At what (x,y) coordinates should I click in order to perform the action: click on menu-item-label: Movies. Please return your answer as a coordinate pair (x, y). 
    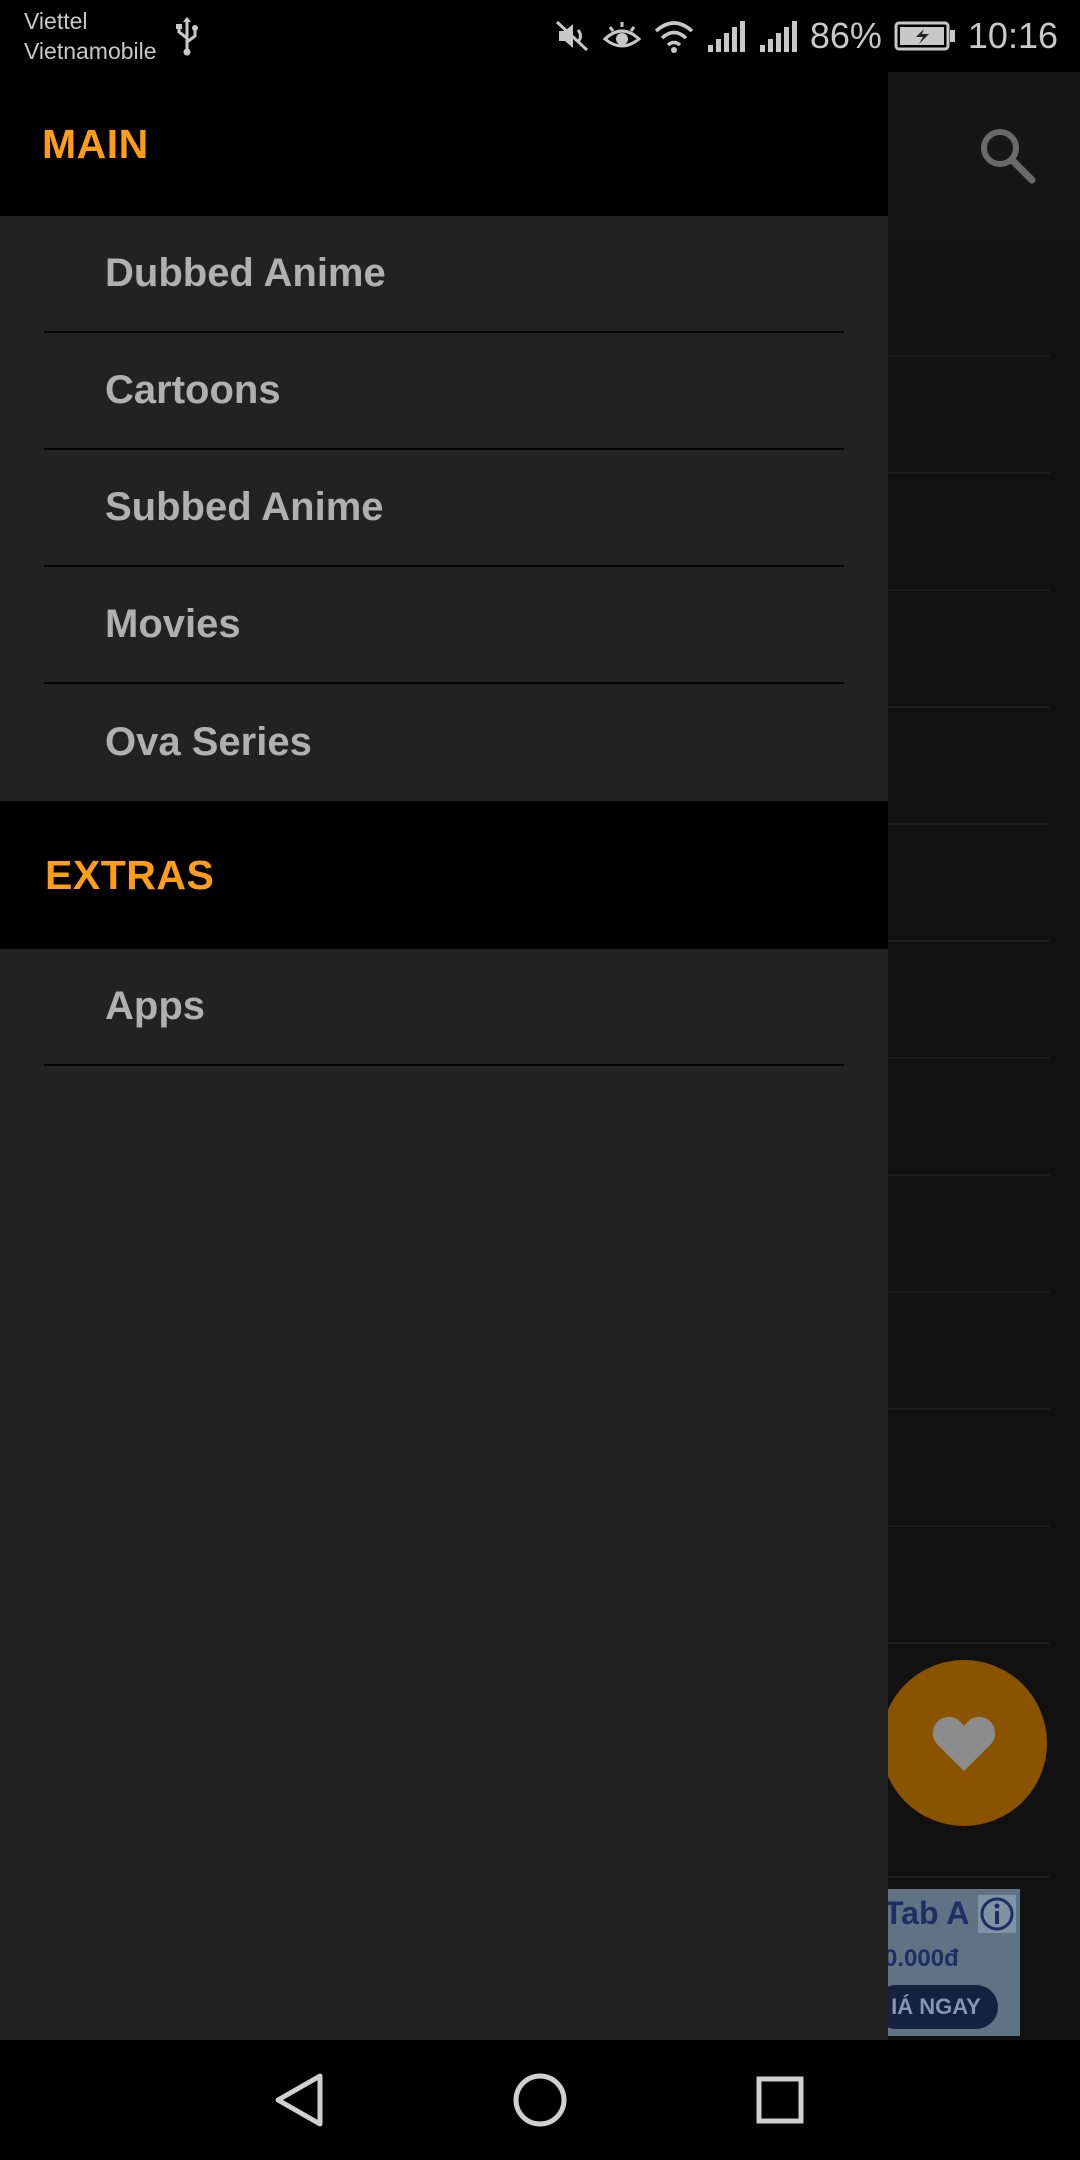
    Looking at the image, I should click on (173, 624).